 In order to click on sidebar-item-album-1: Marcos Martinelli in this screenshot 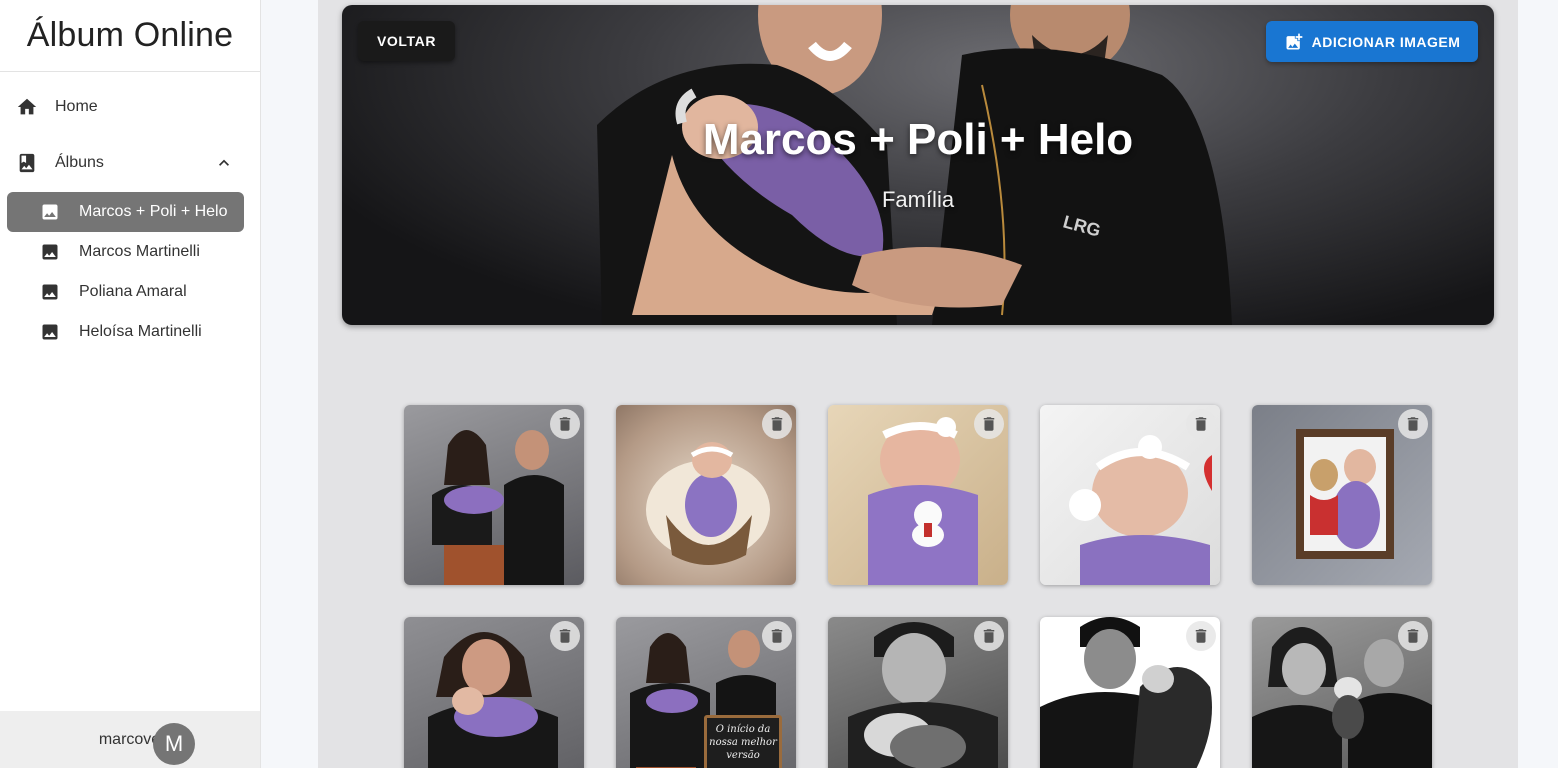, I will do `click(125, 252)`.